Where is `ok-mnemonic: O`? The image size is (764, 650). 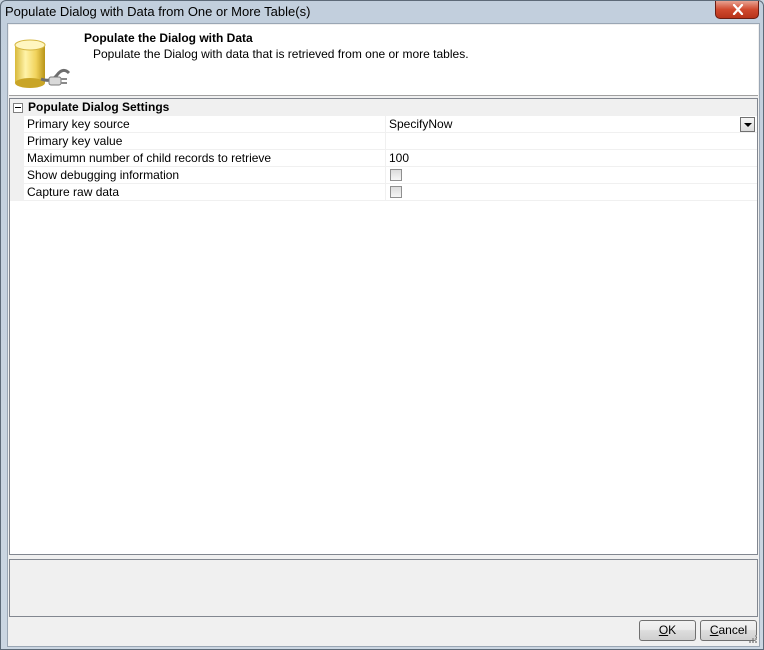 ok-mnemonic: O is located at coordinates (663, 630).